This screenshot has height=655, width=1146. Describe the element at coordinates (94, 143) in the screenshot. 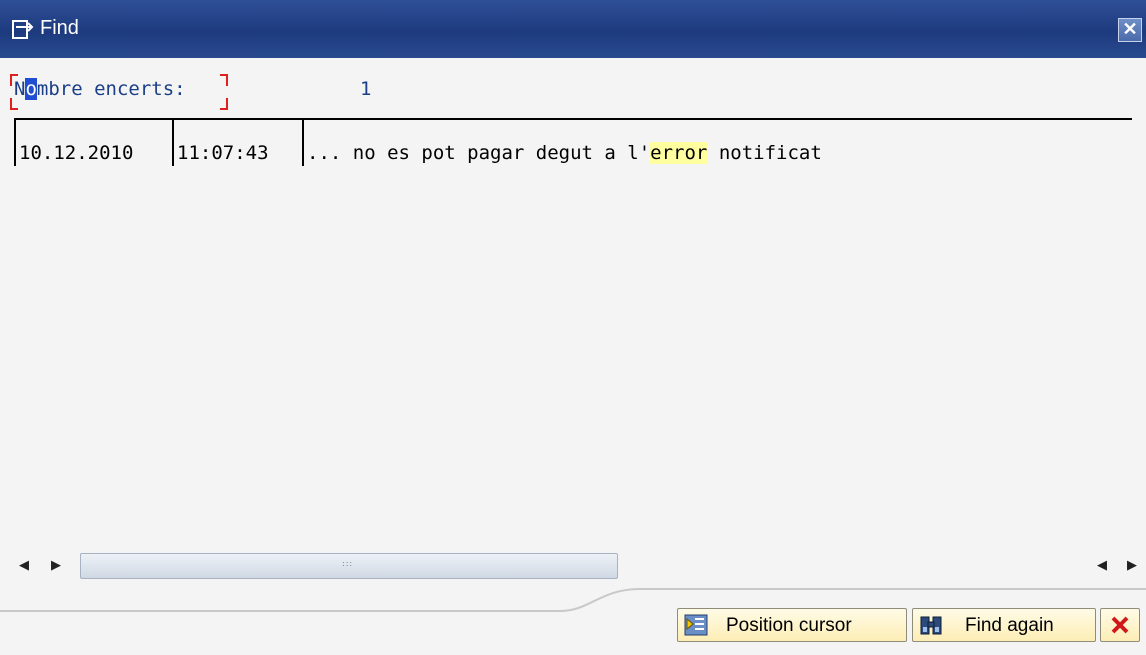

I see `result-date: 10.12.2010` at that location.